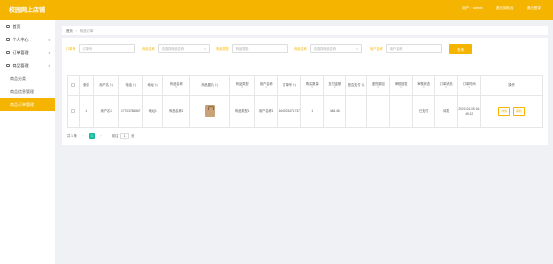 This screenshot has height=264, width=553. I want to click on goto-suffix: 页, so click(133, 136).